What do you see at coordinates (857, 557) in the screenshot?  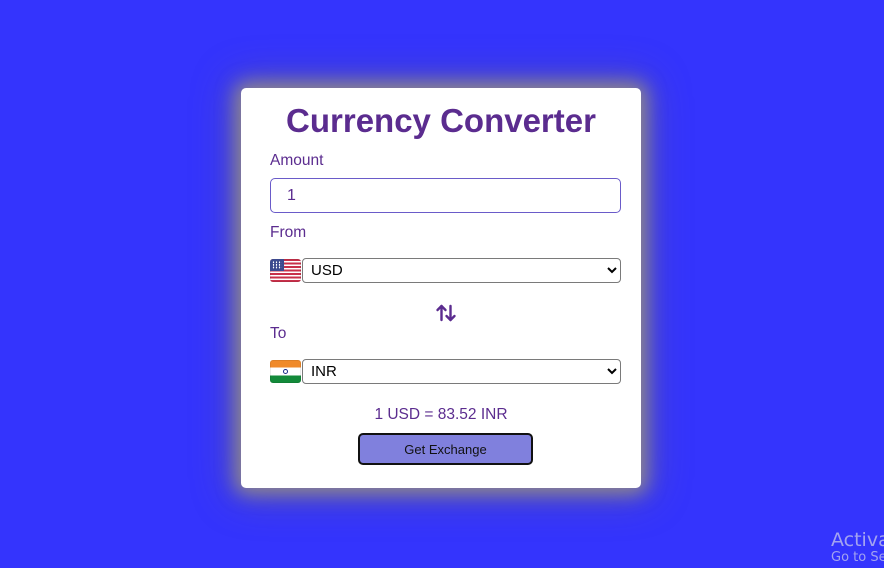 I see `watermark-line-2: Go to Se` at bounding box center [857, 557].